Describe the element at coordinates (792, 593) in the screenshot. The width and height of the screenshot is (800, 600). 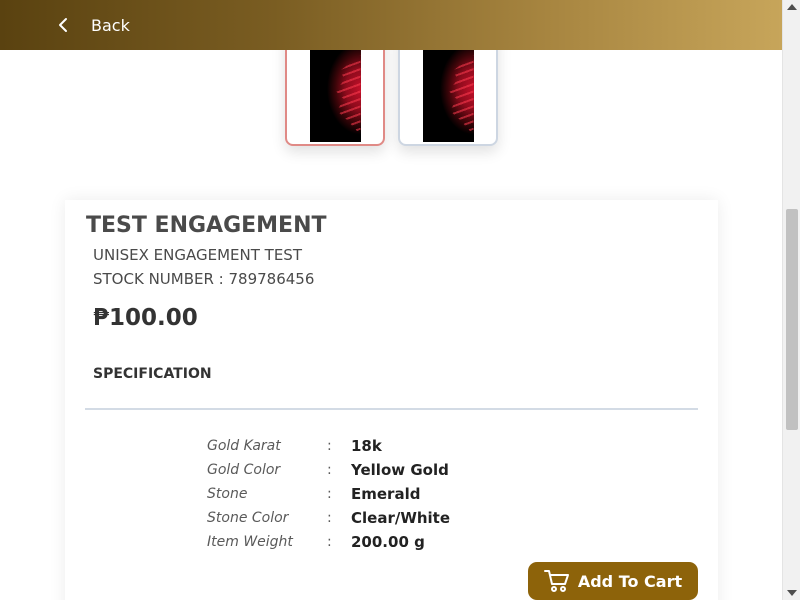
I see `scroll-down-icon` at that location.